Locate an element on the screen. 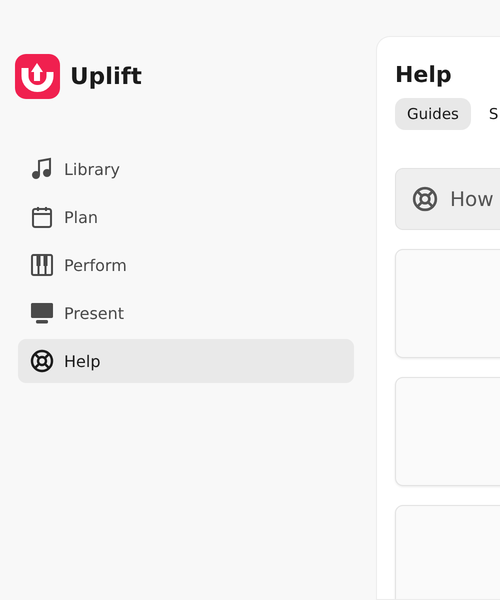  help-banner: How is located at coordinates (447, 199).